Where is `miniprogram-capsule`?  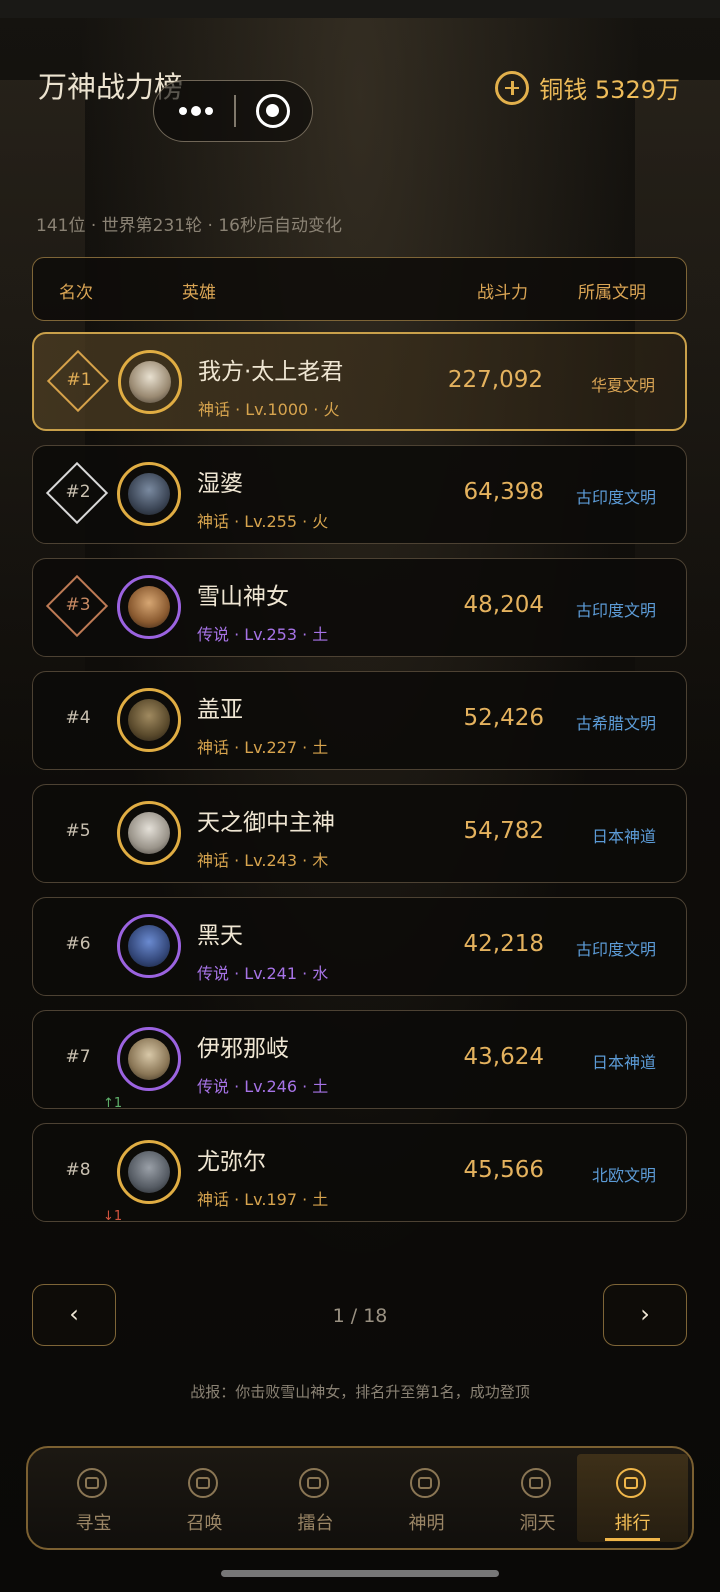
miniprogram-capsule is located at coordinates (233, 111).